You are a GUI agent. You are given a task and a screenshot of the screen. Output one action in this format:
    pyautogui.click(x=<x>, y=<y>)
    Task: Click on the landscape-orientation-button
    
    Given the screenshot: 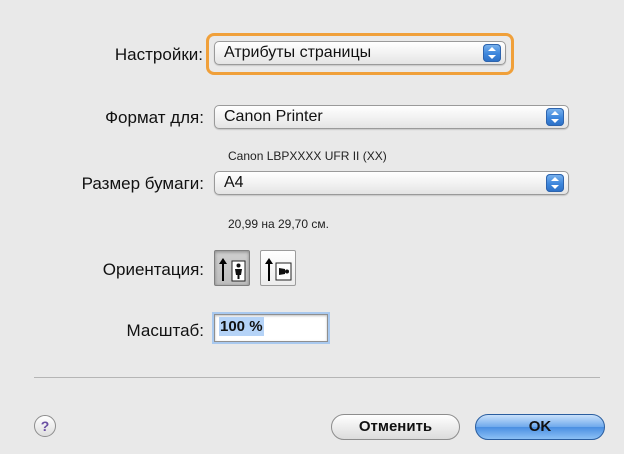 What is the action you would take?
    pyautogui.click(x=278, y=268)
    